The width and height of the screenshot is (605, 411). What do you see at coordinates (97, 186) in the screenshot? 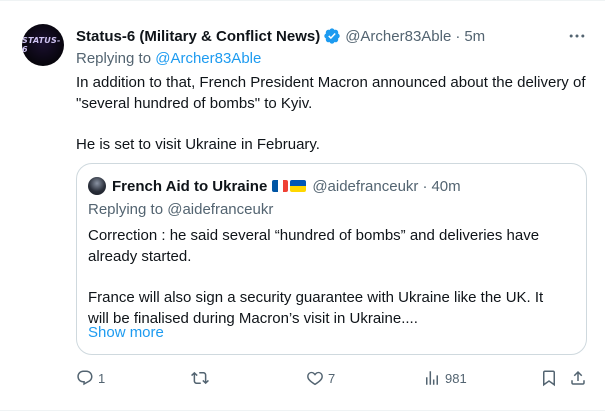
I see `quoted-avatar` at bounding box center [97, 186].